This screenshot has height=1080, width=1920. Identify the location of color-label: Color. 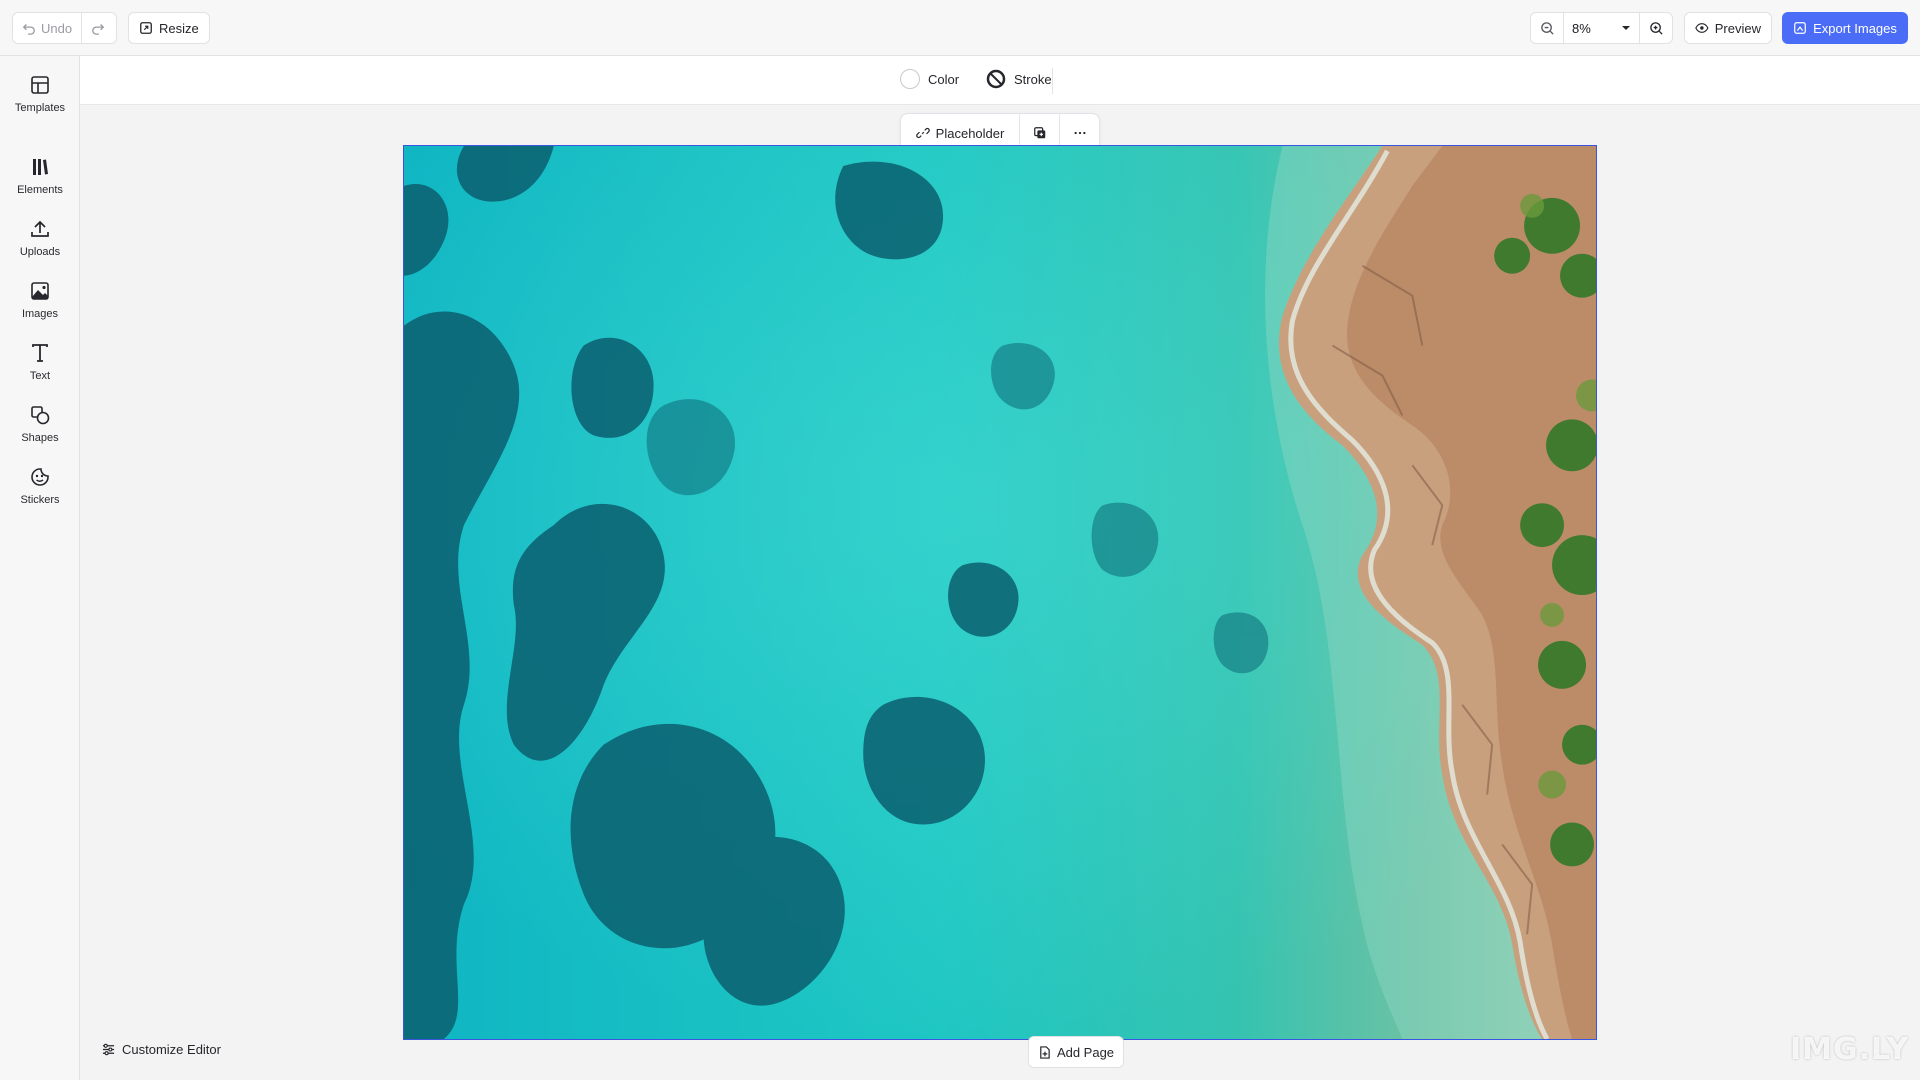
(944, 79).